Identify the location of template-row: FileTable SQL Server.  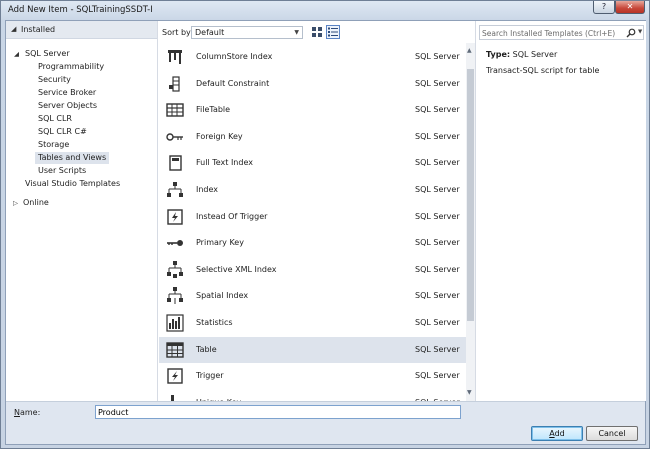
(312, 110).